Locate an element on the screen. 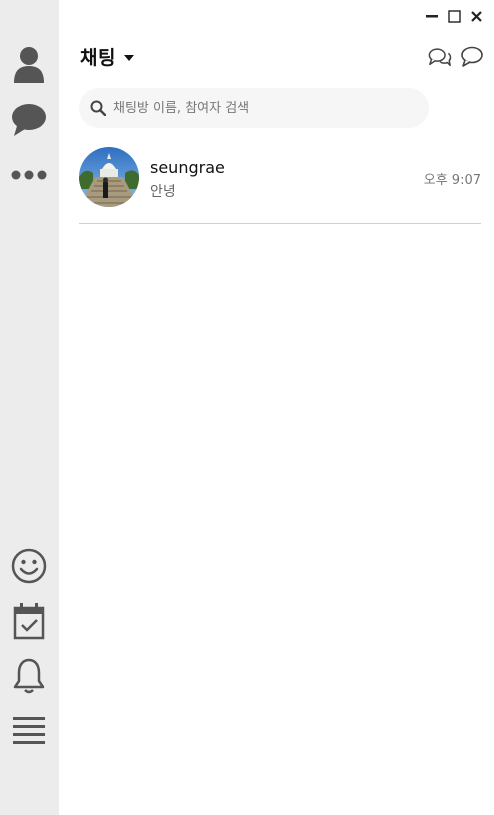 This screenshot has width=494, height=815. chat-list: seungrae 안녕 오후 9:07 is located at coordinates (280, 185).